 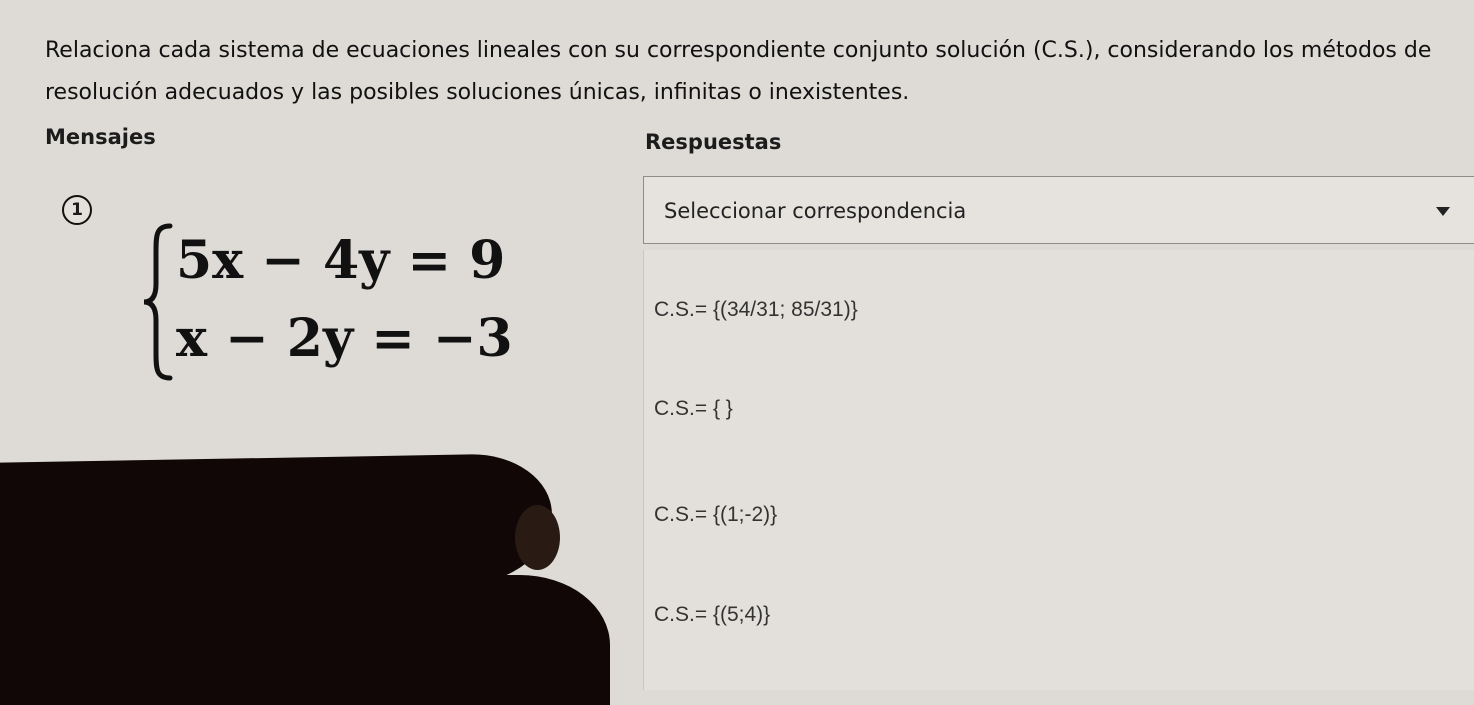 What do you see at coordinates (1058, 210) in the screenshot?
I see `correspondence-select: Seleccionar correspondencia` at bounding box center [1058, 210].